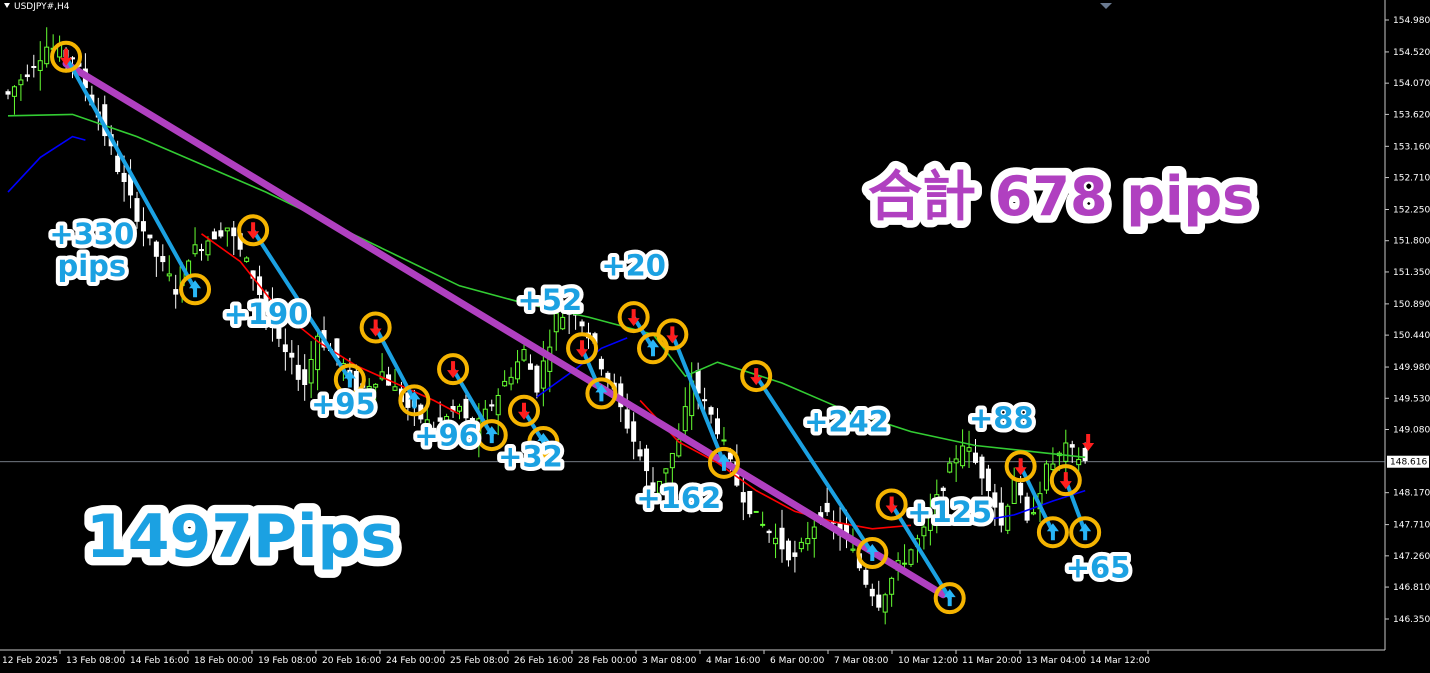 The width and height of the screenshot is (1430, 673). I want to click on trade-pips-label: +162, so click(678, 498).